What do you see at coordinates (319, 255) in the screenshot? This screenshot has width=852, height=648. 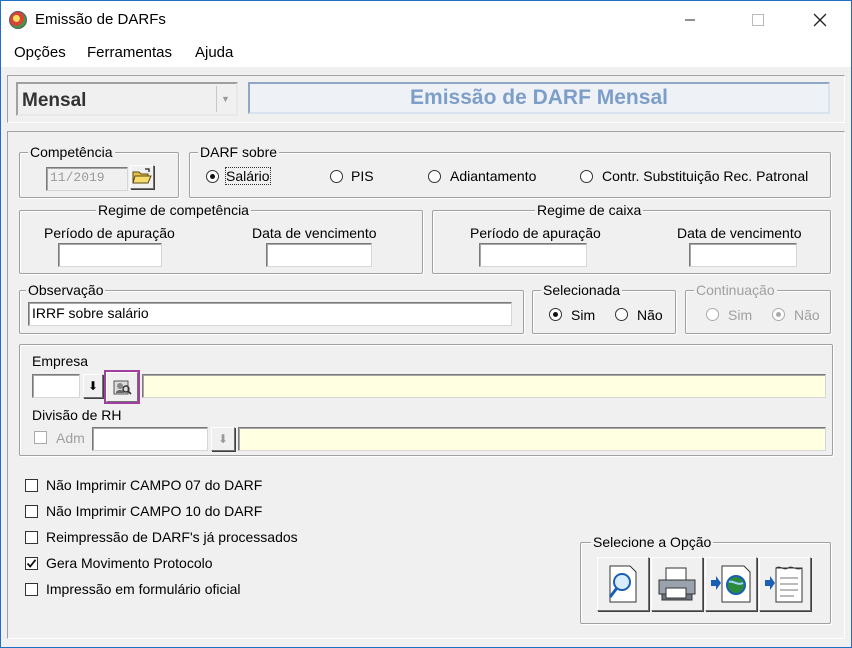 I see `competencia-vencimento-input` at bounding box center [319, 255].